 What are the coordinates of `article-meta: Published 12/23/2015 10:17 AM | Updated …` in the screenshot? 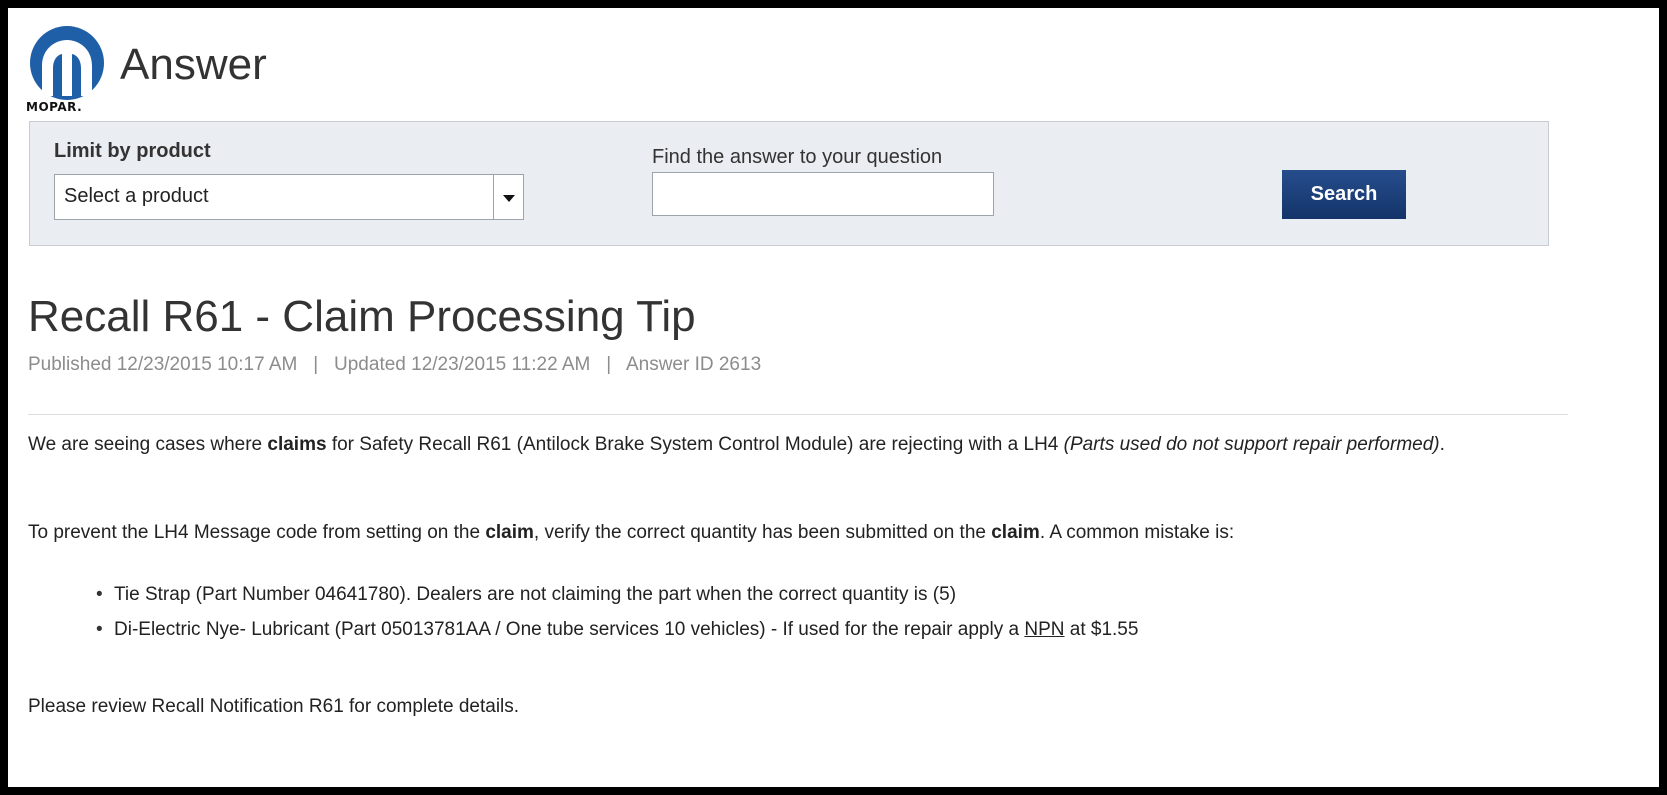 It's located at (394, 365).